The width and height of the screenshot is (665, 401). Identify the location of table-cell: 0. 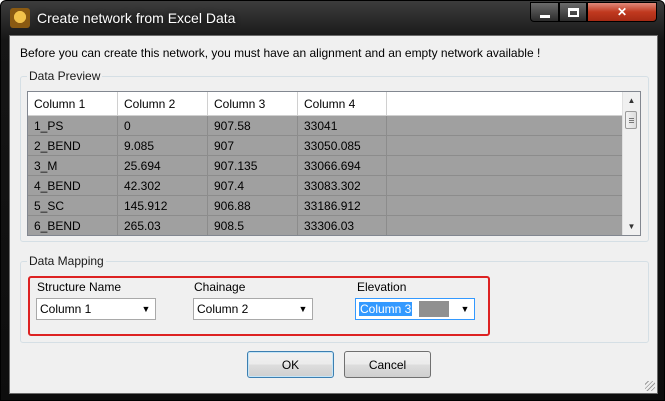
(163, 126).